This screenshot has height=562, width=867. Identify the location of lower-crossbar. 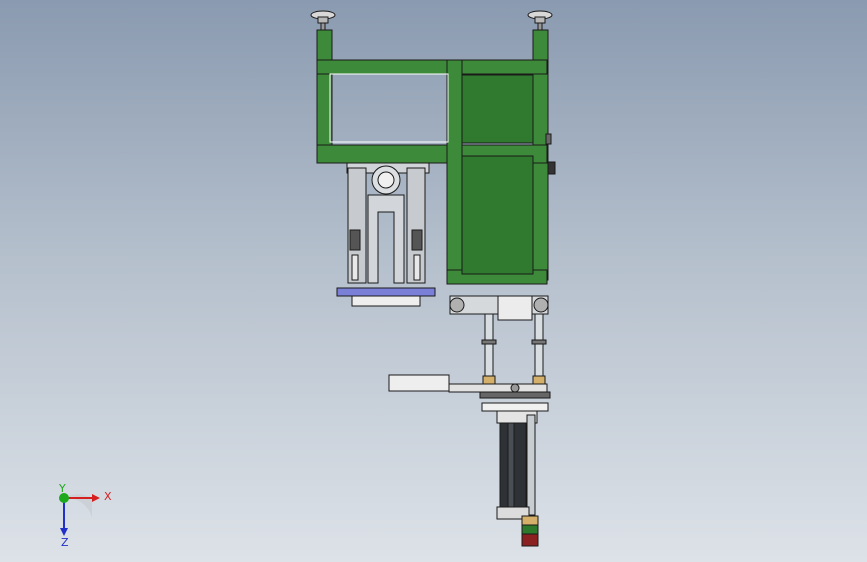
(499, 308).